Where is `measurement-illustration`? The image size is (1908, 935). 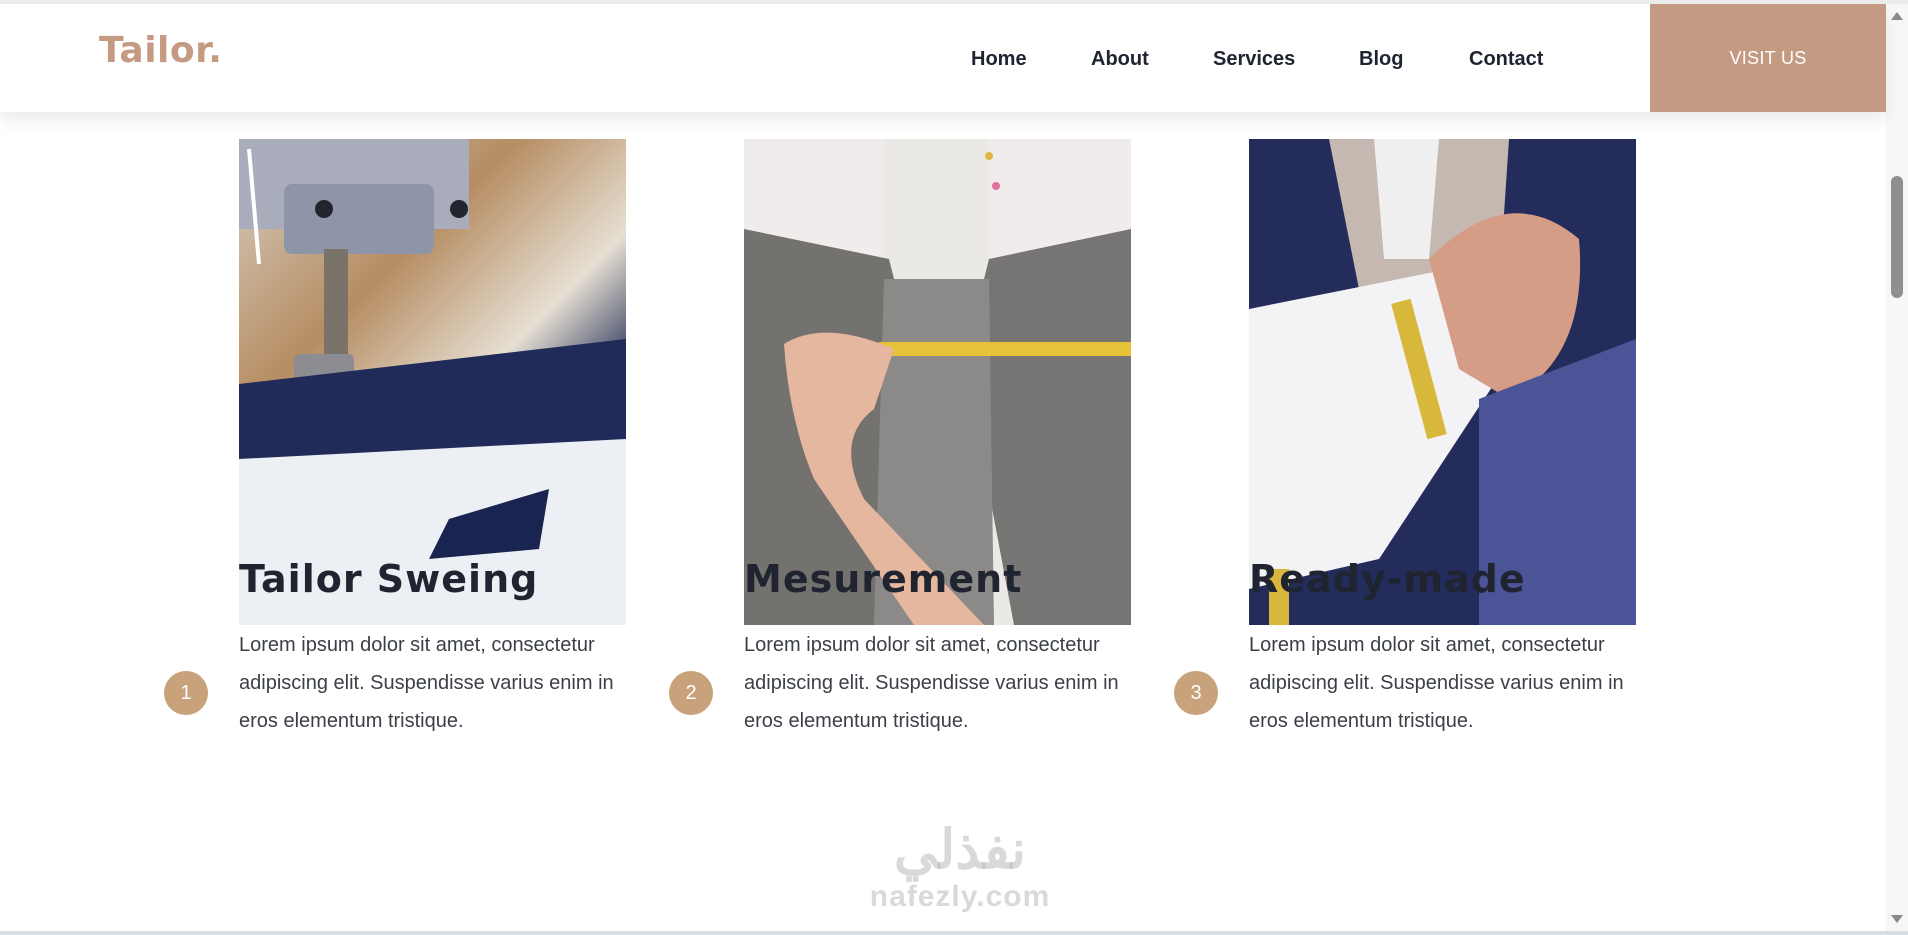
measurement-illustration is located at coordinates (937, 382).